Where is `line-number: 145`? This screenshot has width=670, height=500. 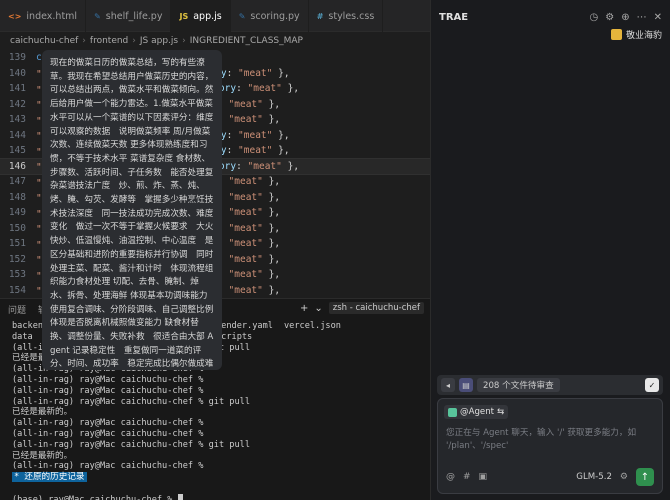 line-number: 145 is located at coordinates (17, 151).